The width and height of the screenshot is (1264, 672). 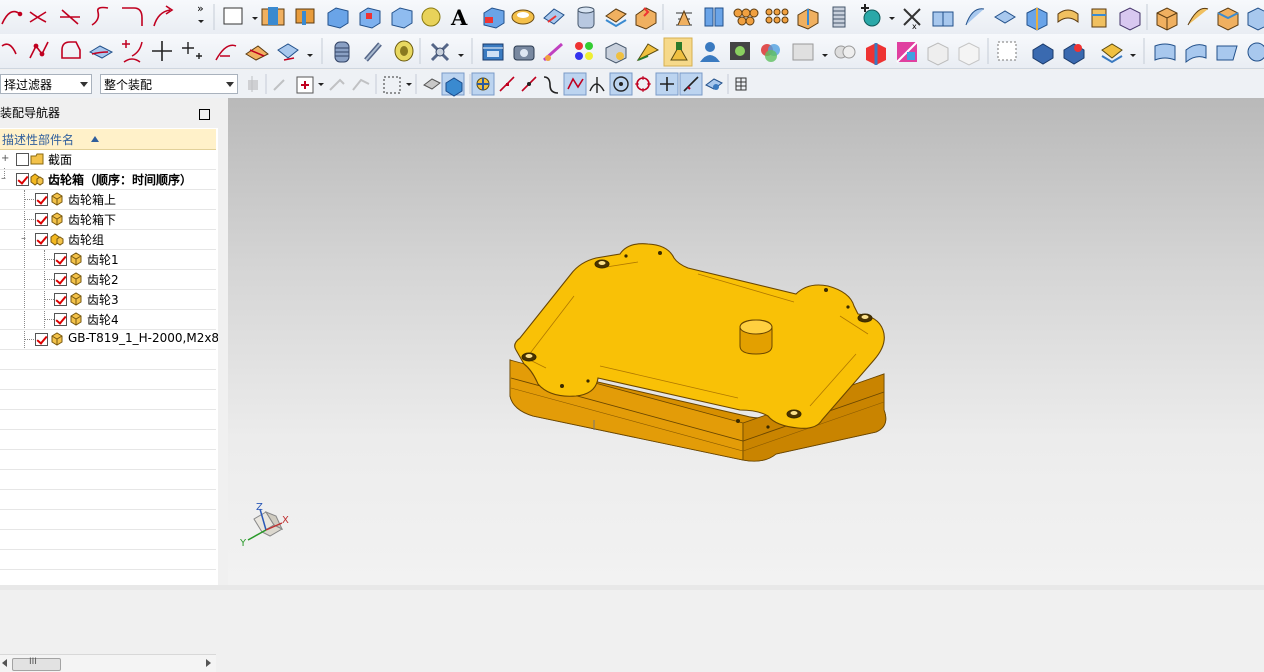 I want to click on column-header-part-name: 描述性部件名, so click(x=108, y=139).